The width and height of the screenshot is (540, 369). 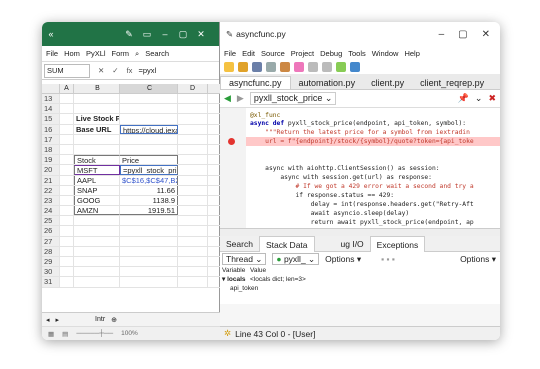 What do you see at coordinates (442, 34) in the screenshot?
I see `minimize-button: –` at bounding box center [442, 34].